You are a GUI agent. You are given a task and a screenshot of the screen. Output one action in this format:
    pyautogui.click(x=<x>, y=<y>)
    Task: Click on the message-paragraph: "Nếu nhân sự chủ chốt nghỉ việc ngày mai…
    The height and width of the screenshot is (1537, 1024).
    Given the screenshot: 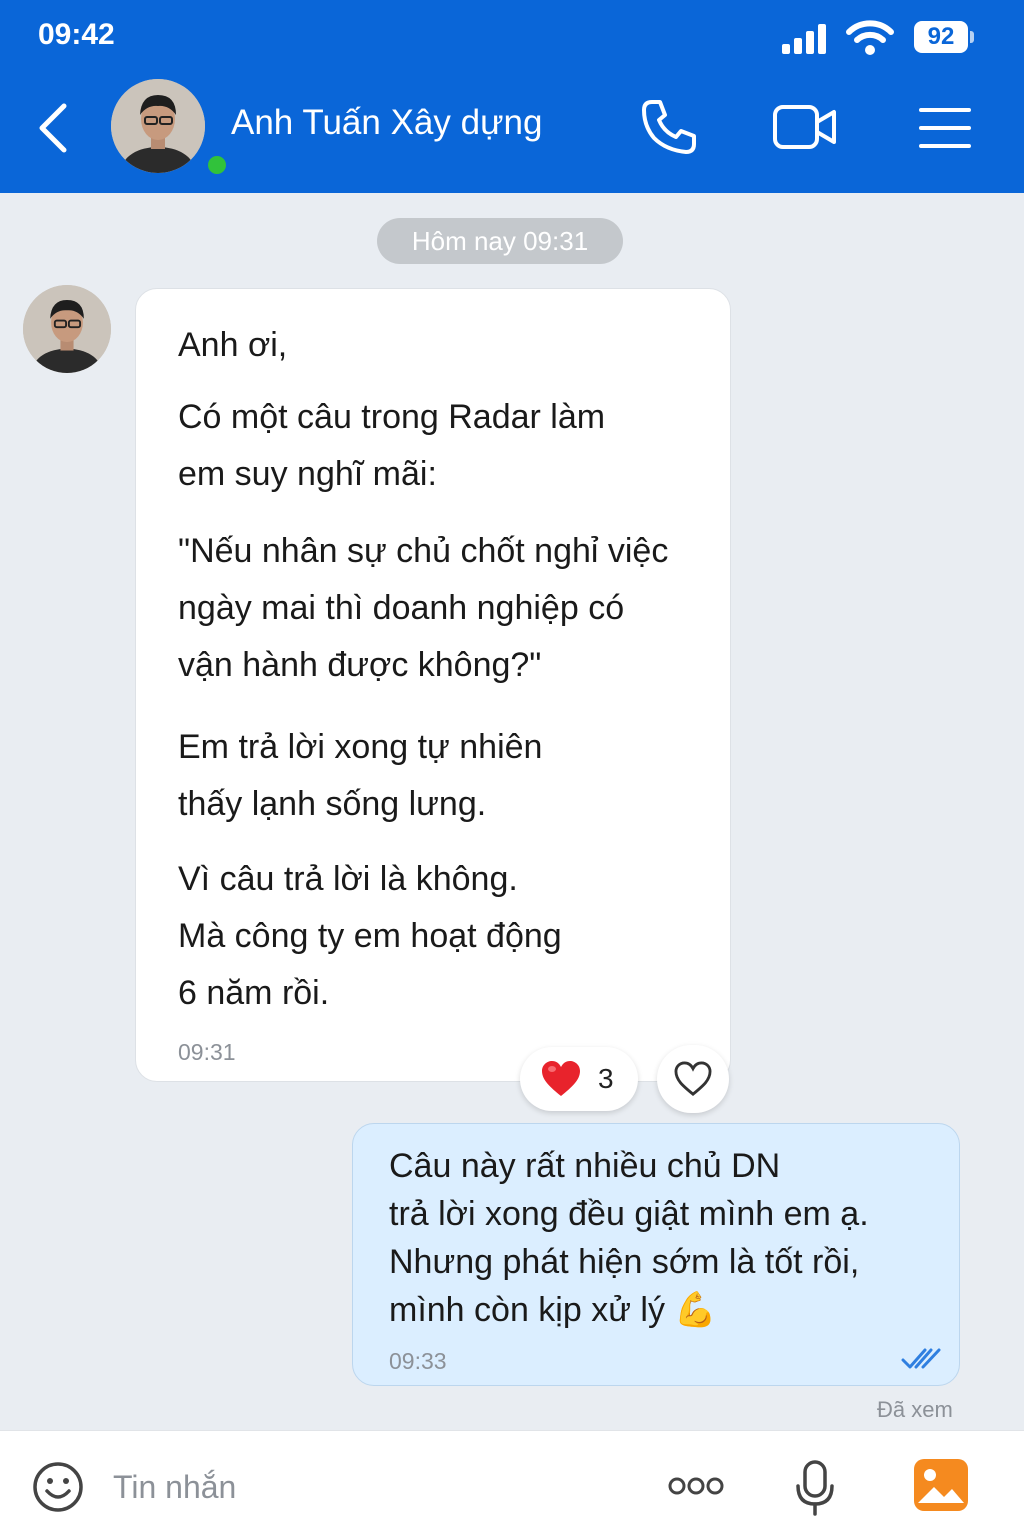 What is the action you would take?
    pyautogui.click(x=423, y=608)
    